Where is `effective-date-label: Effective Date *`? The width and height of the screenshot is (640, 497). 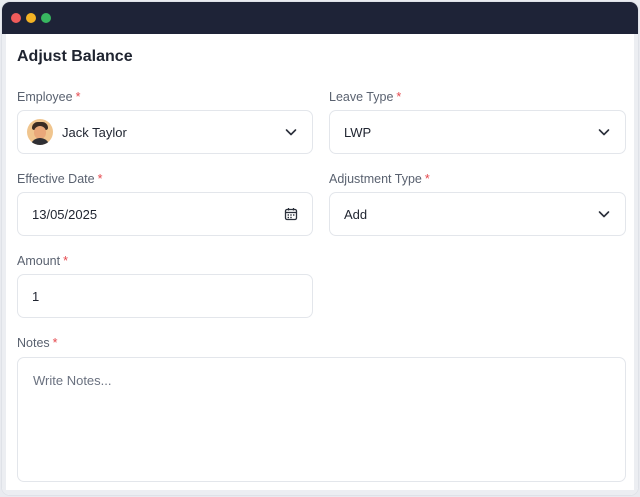 effective-date-label: Effective Date * is located at coordinates (60, 179).